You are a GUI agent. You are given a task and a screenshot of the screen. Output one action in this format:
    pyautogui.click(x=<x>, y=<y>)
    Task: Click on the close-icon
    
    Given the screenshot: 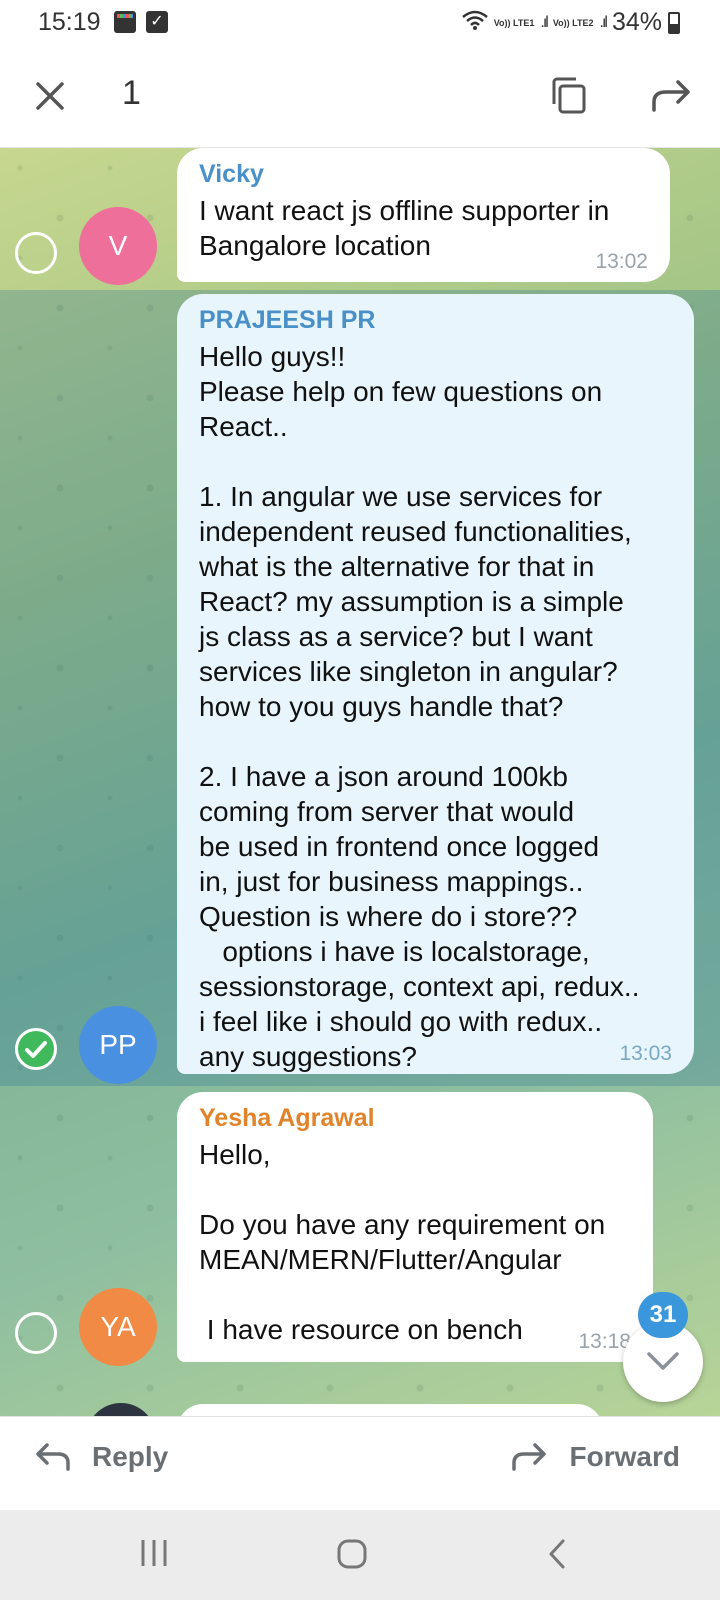 What is the action you would take?
    pyautogui.click(x=50, y=96)
    